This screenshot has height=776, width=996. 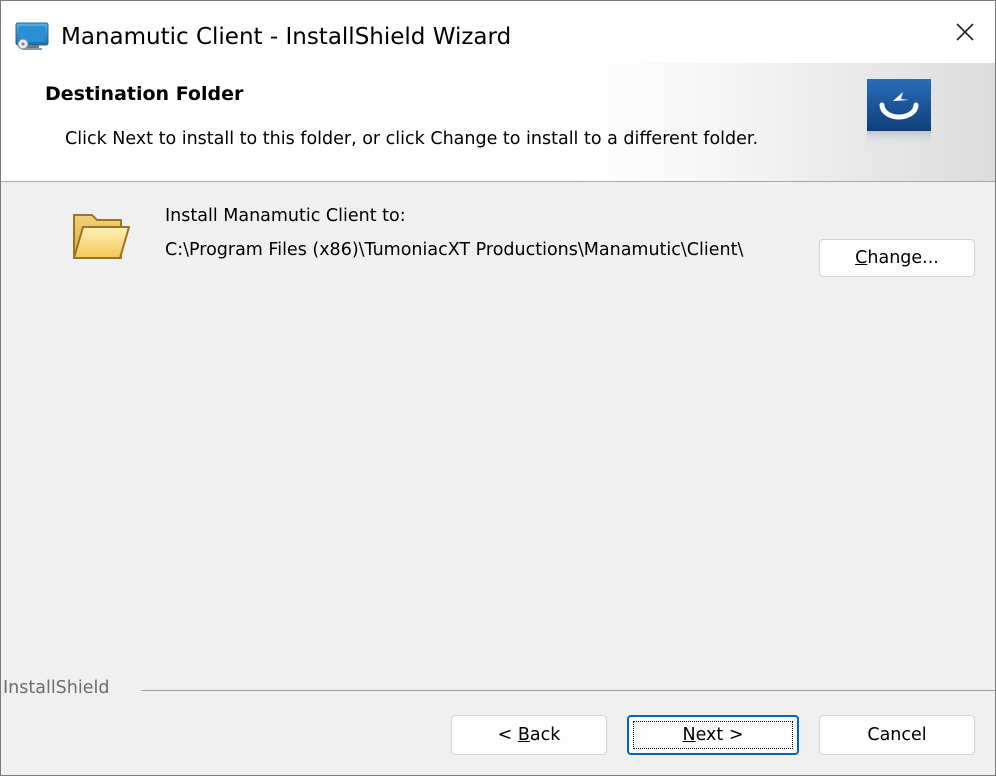 I want to click on back-mnemonic: B, so click(x=523, y=735).